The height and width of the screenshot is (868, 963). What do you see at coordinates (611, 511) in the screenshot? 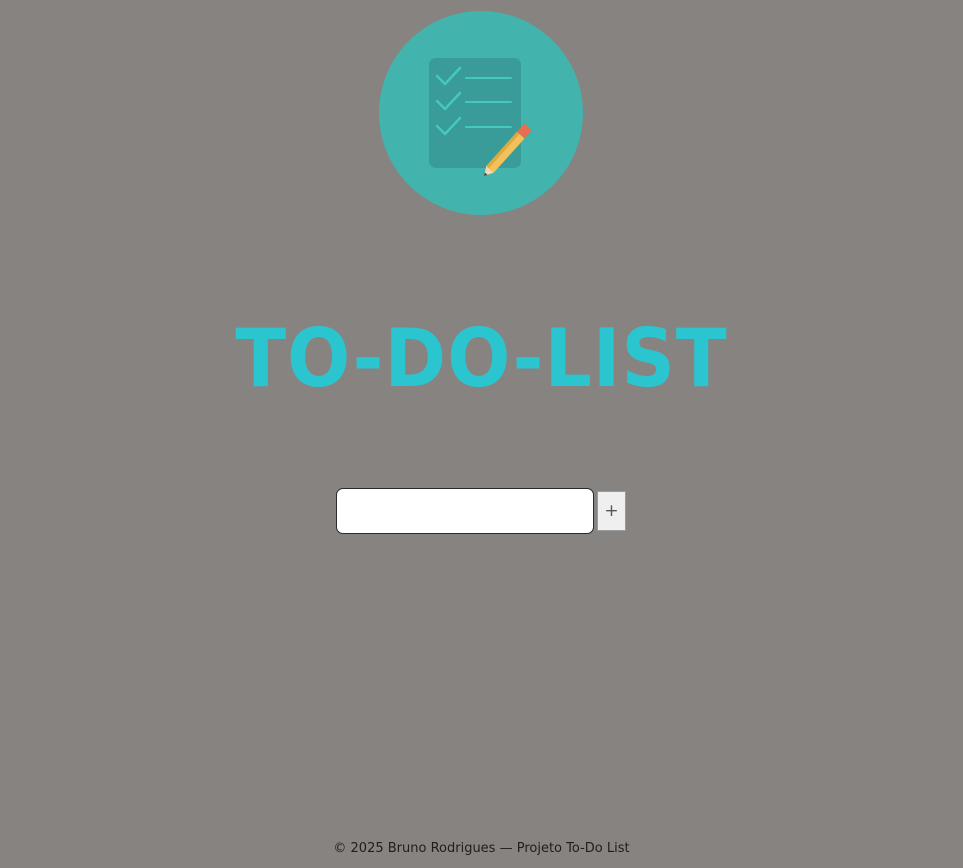
I see `add-task-button: +` at bounding box center [611, 511].